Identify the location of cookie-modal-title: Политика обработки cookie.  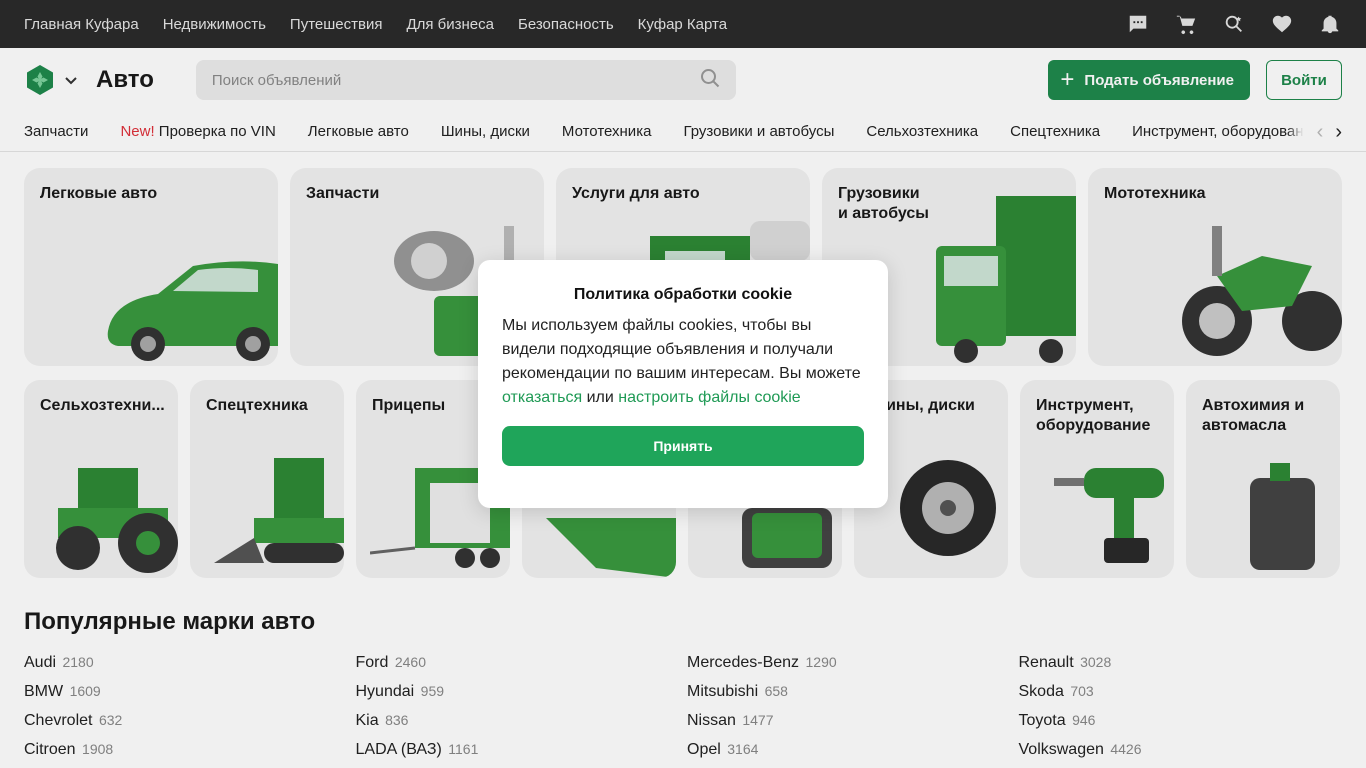
(683, 294).